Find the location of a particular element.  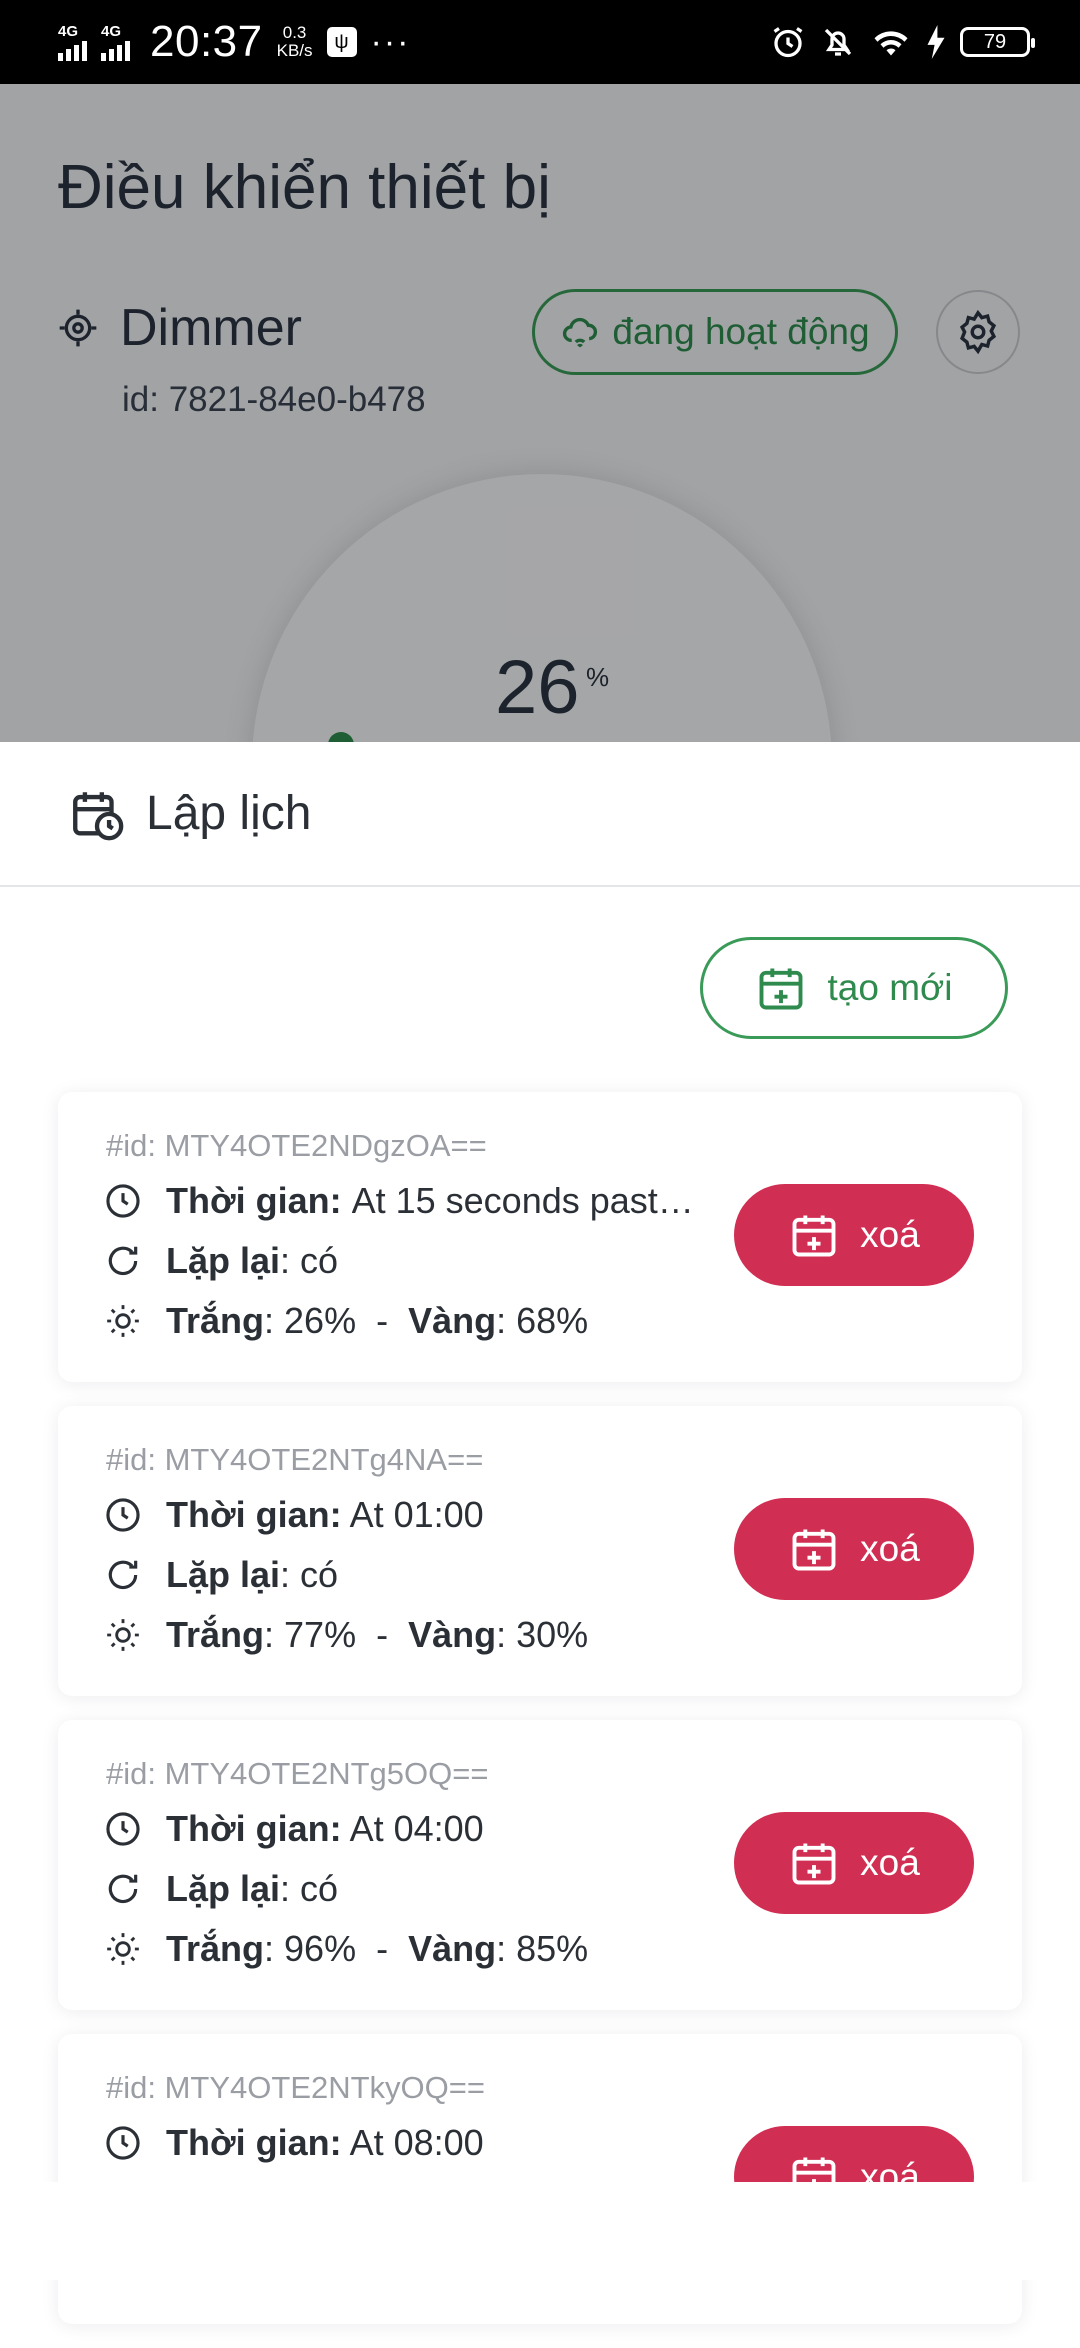

status-bar: 4G 4G 20:37 0.3 KB/s ψ ··· 79 is located at coordinates (540, 42).